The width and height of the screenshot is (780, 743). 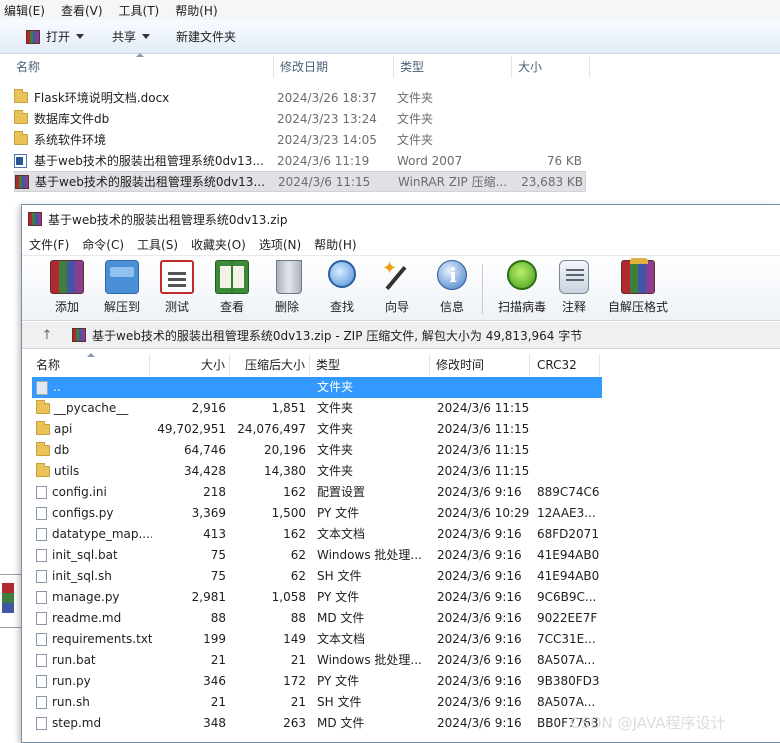 I want to click on new-folder-label: 新建文件夹, so click(x=206, y=37).